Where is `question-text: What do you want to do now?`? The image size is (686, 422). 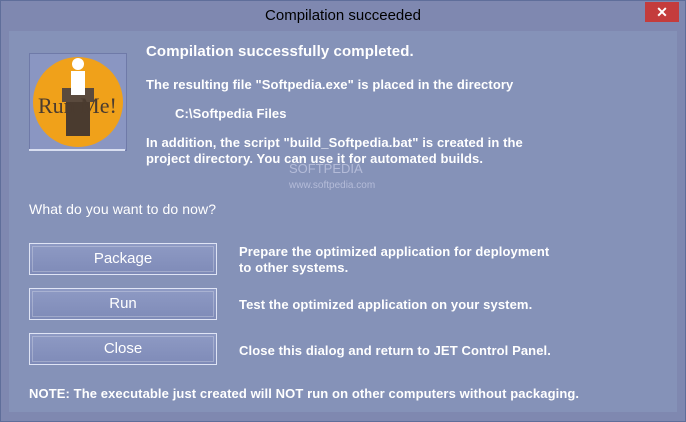 question-text: What do you want to do now? is located at coordinates (123, 209).